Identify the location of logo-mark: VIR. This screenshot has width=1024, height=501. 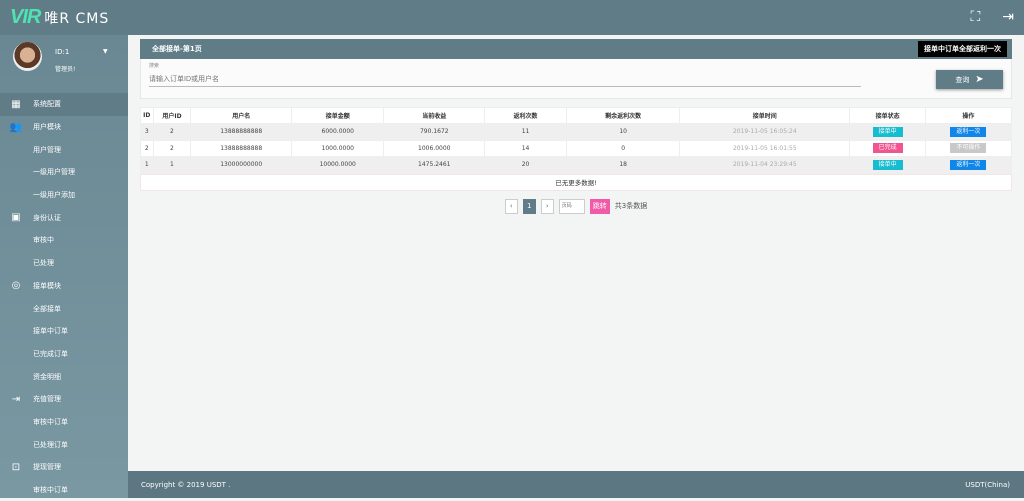
(25, 17).